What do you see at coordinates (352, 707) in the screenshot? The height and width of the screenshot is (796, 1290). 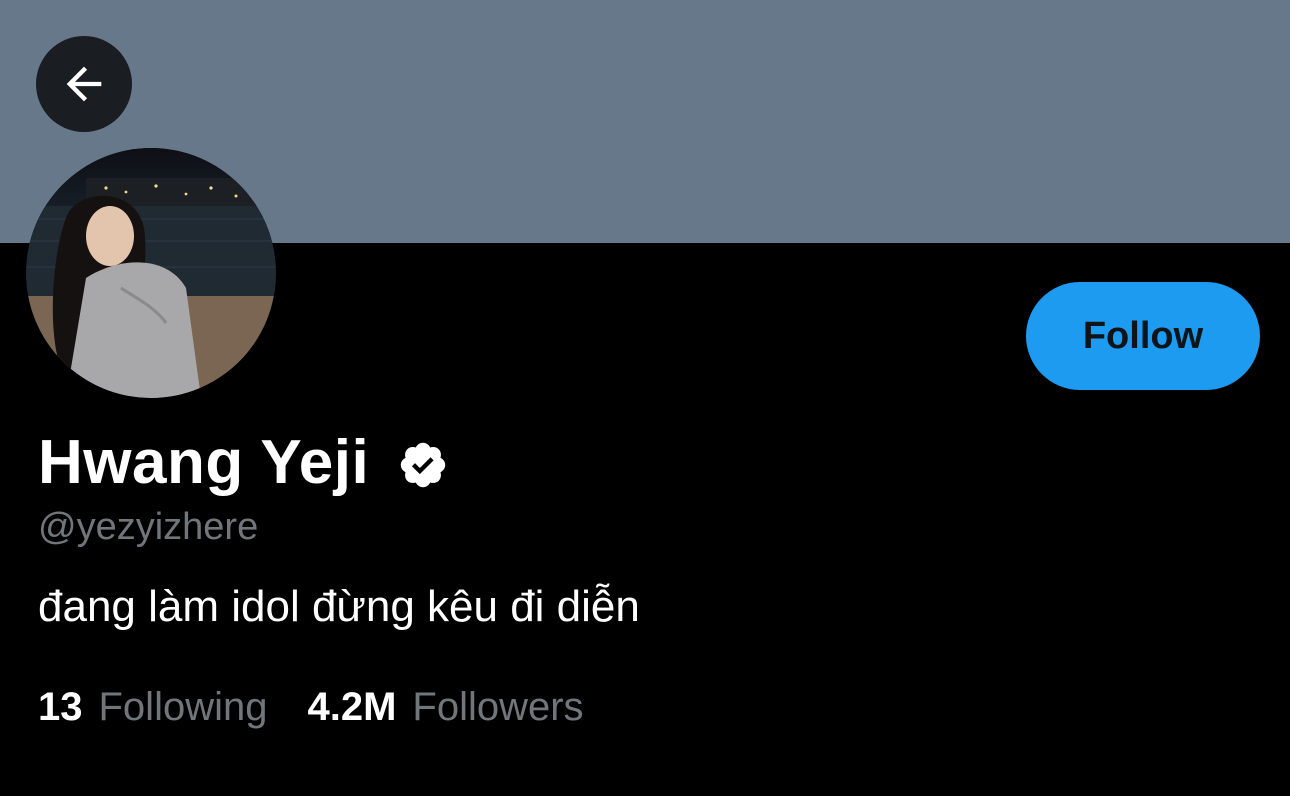 I see `followers-count: 4.2M` at bounding box center [352, 707].